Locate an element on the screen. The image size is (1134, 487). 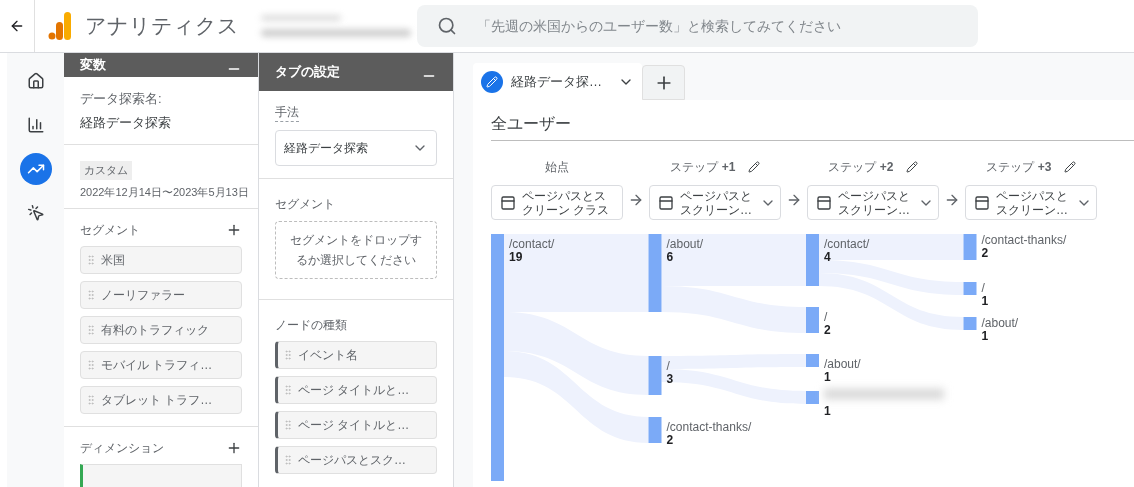
step-header: 始点 is located at coordinates (557, 167).